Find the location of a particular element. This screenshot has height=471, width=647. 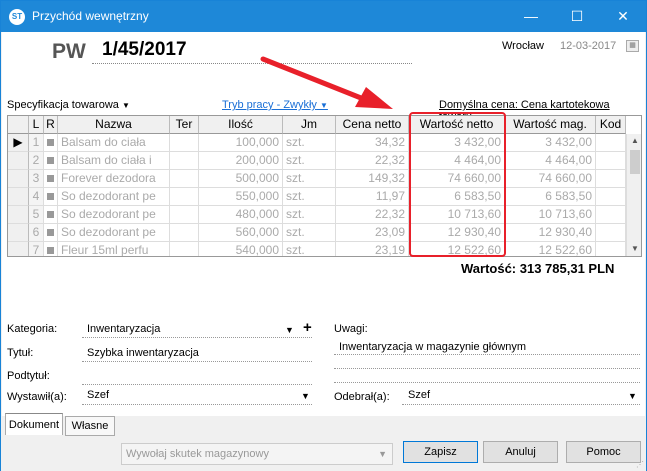

cell-mag: 12 930,40 is located at coordinates (550, 233).